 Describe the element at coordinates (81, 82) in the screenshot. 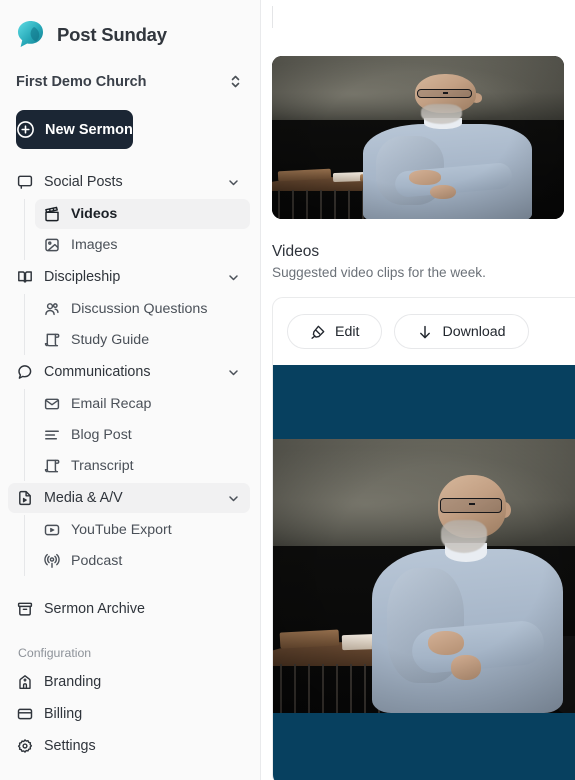

I see `org-name: First Demo Church` at that location.